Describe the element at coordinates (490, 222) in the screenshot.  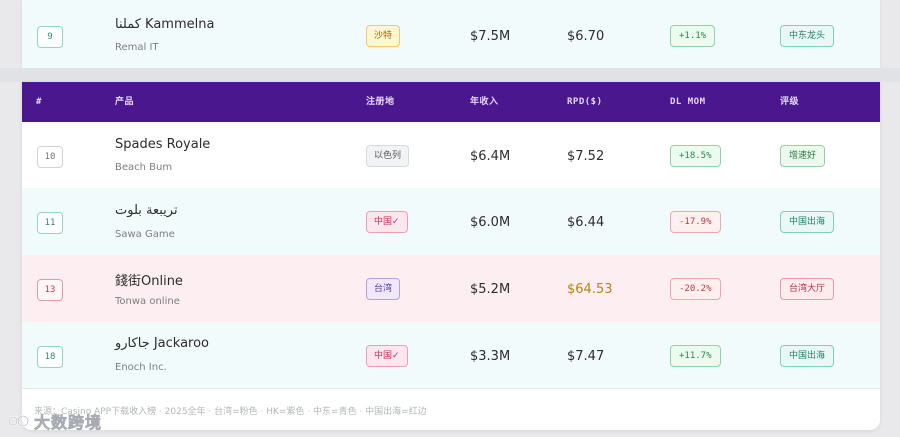
I see `revenue-value: $6.0M` at that location.